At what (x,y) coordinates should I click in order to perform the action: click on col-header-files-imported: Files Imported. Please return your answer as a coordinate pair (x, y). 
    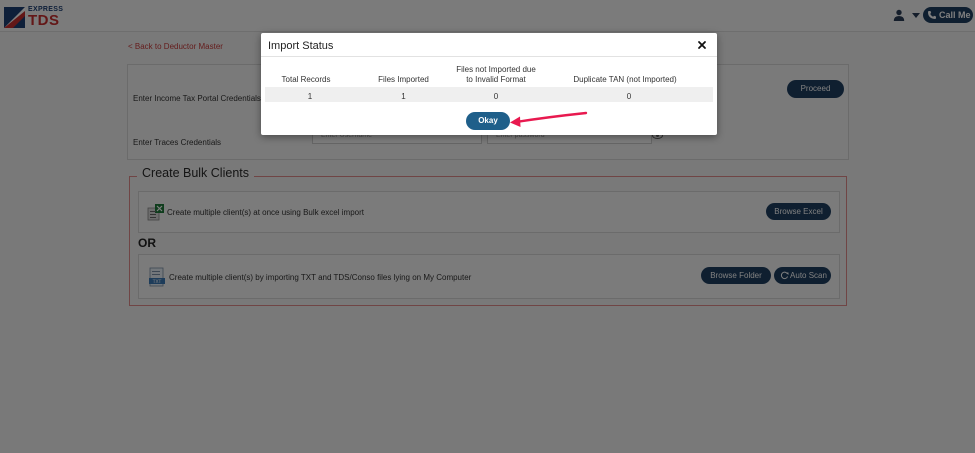
    Looking at the image, I should click on (403, 79).